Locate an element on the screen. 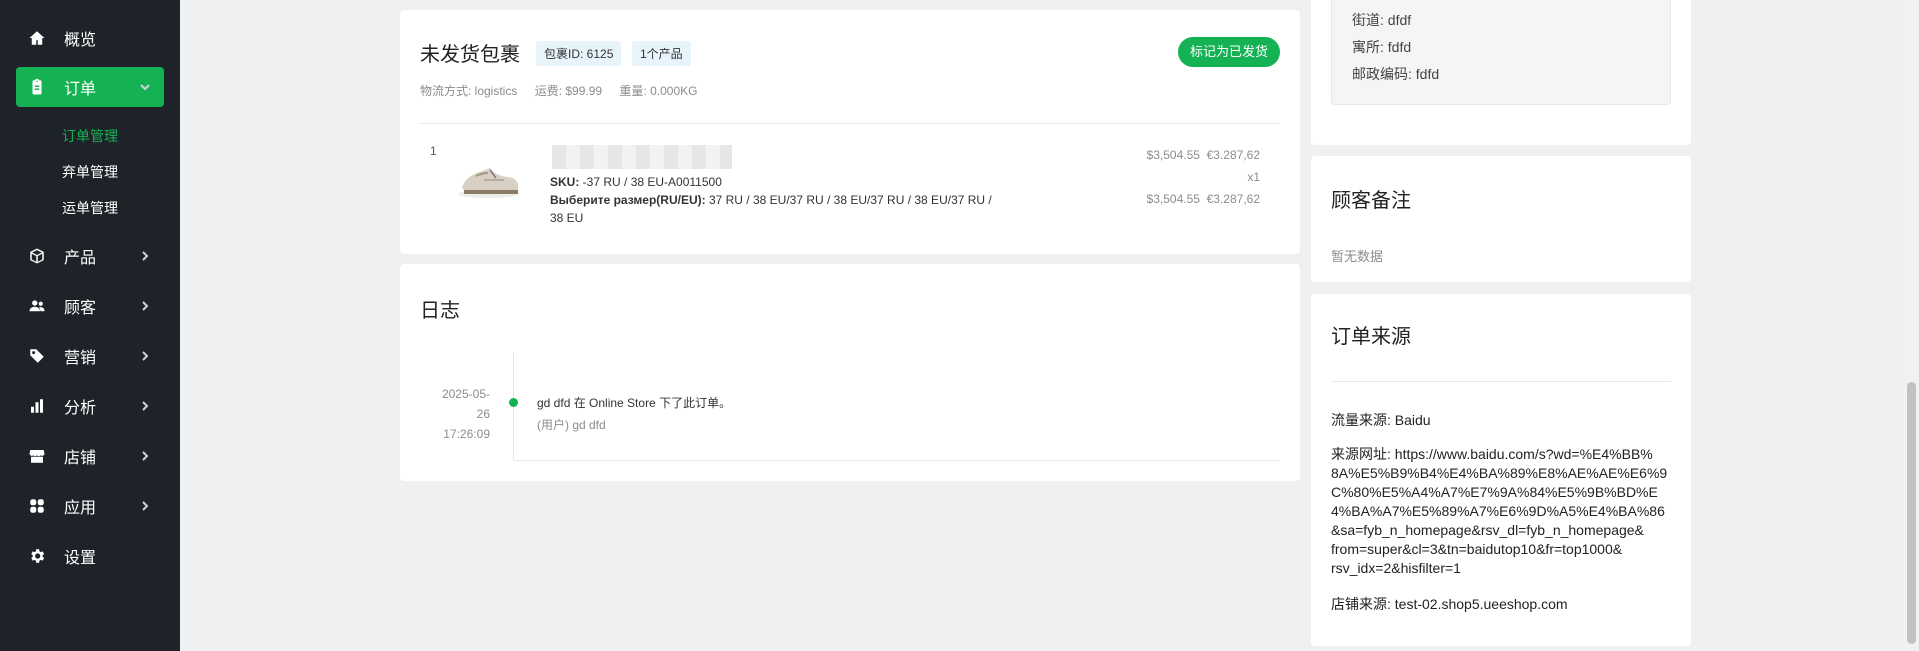 The width and height of the screenshot is (1919, 651). users-icon is located at coordinates (37, 306).